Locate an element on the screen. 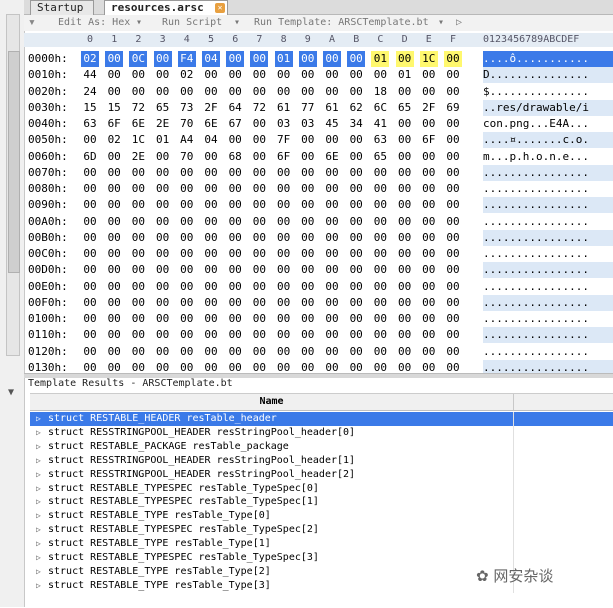 This screenshot has width=613, height=608. hex-byte: 64 is located at coordinates (235, 108).